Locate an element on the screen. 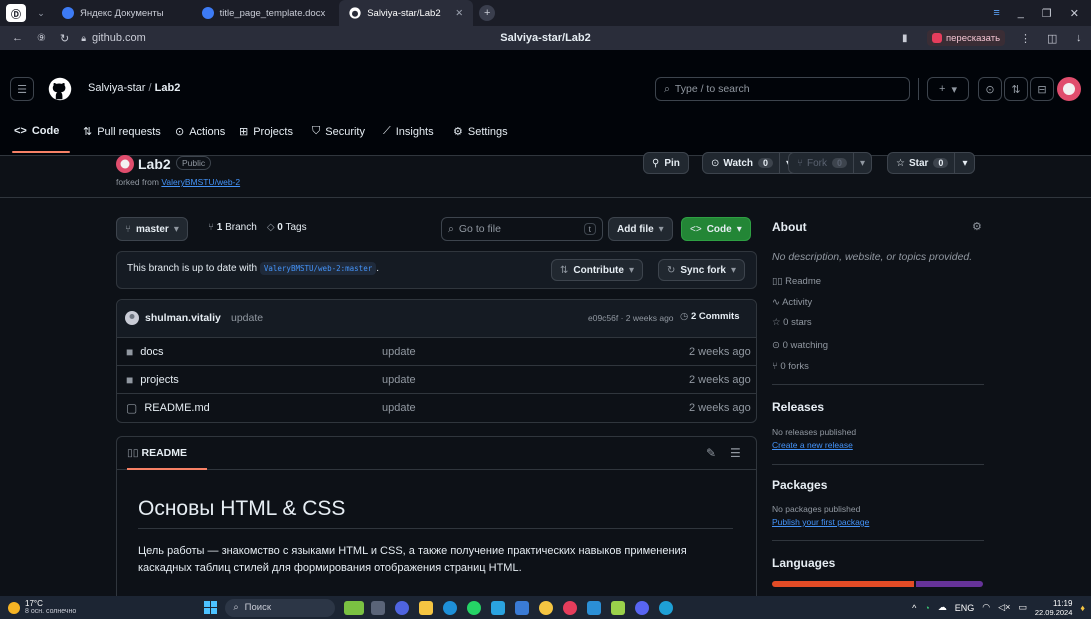 This screenshot has height=619, width=1091. new-tab-plus-icon: + is located at coordinates (487, 13).